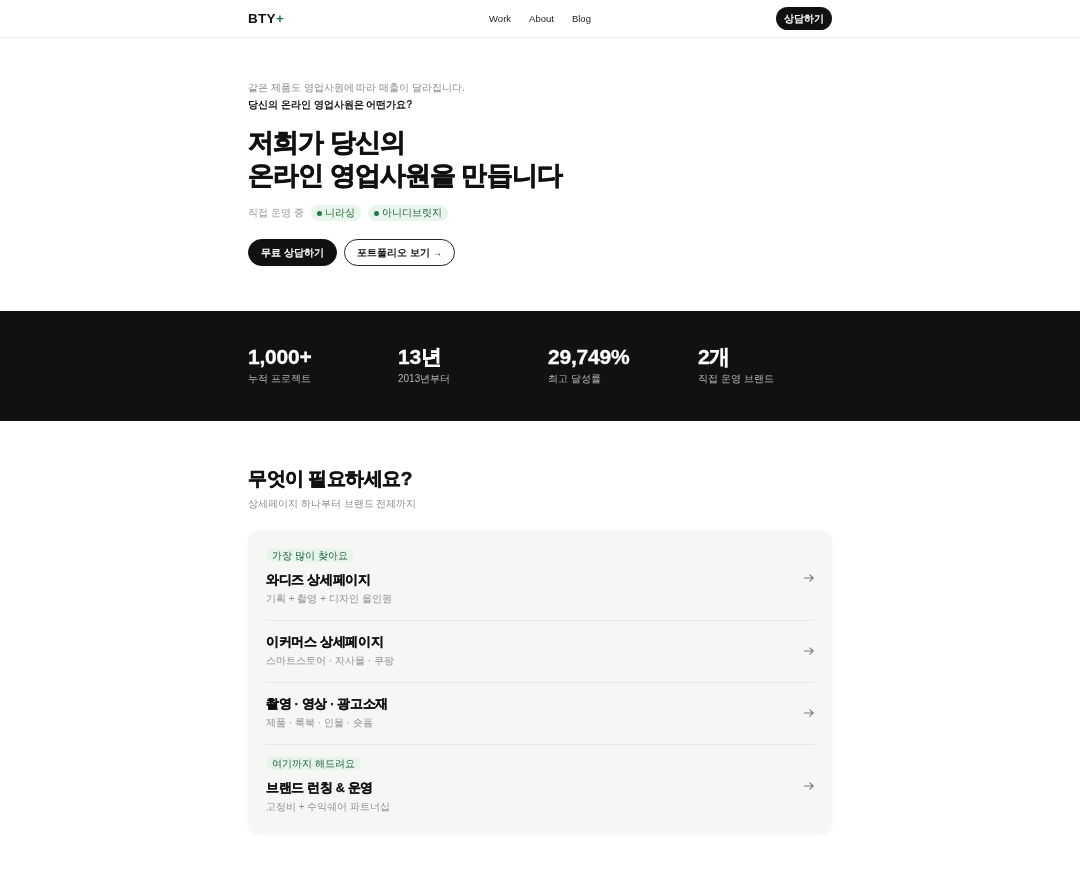  What do you see at coordinates (280, 379) in the screenshot?
I see `stat-label: 누적 프로젝트` at bounding box center [280, 379].